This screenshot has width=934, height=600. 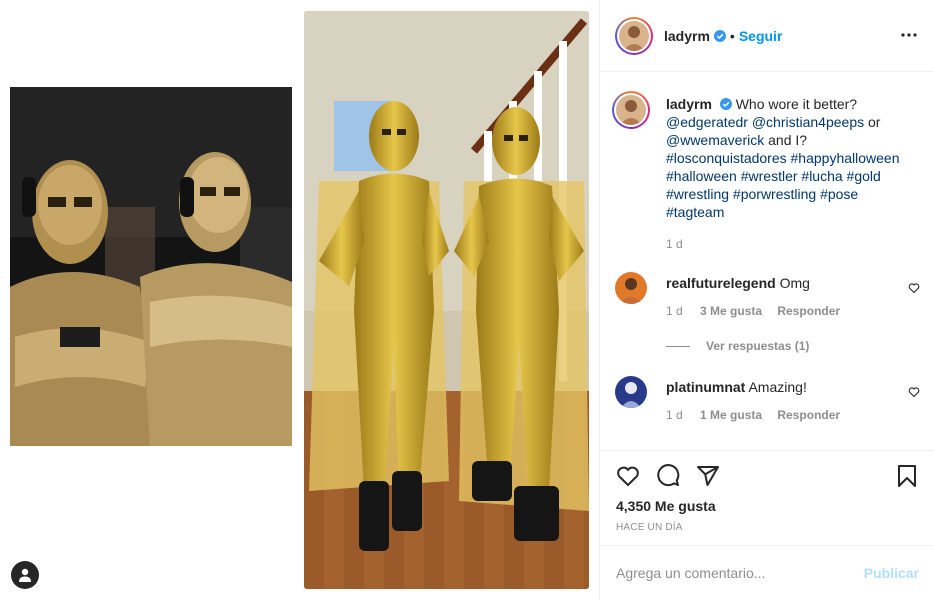 I want to click on comment-input, so click(x=740, y=573).